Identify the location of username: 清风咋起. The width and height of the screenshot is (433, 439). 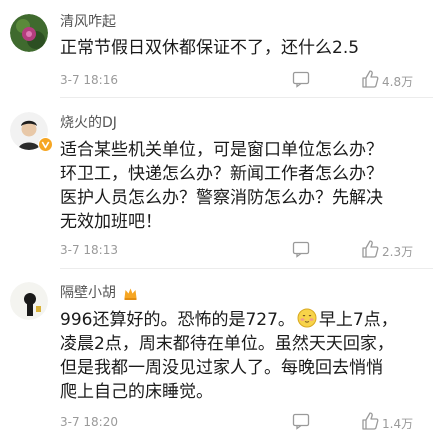
(88, 21).